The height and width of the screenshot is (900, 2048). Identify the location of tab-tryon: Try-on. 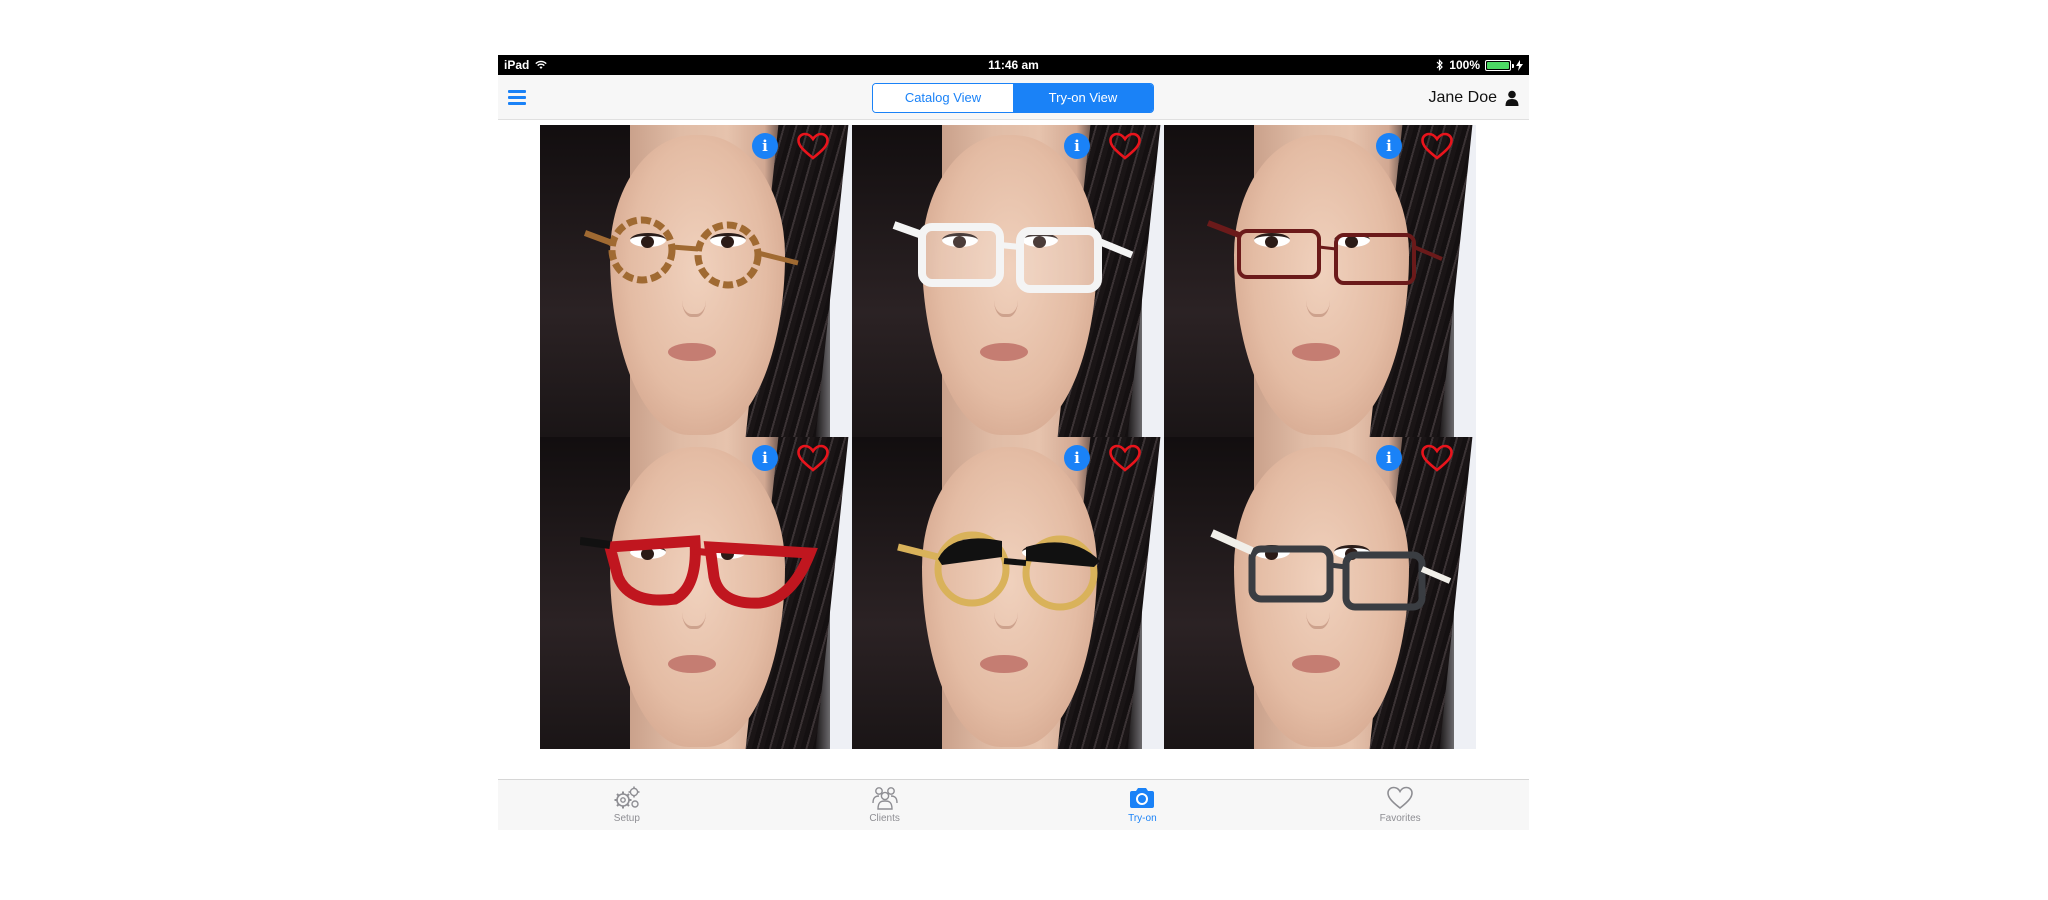
(1143, 805).